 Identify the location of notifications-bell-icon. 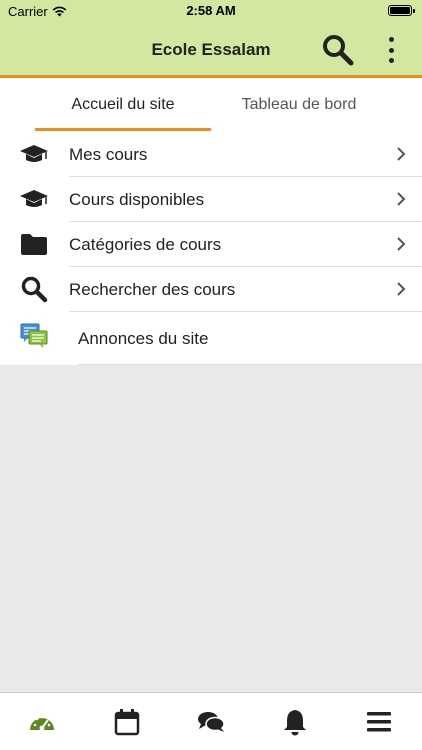
(295, 723).